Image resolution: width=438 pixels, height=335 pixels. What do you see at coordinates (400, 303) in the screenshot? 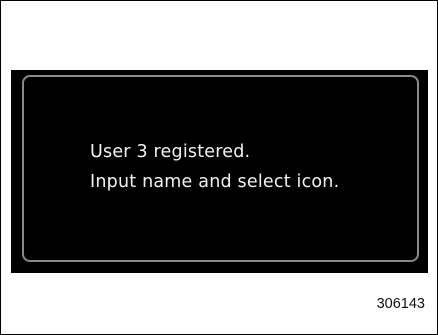
I see `figure-number: 306143` at bounding box center [400, 303].